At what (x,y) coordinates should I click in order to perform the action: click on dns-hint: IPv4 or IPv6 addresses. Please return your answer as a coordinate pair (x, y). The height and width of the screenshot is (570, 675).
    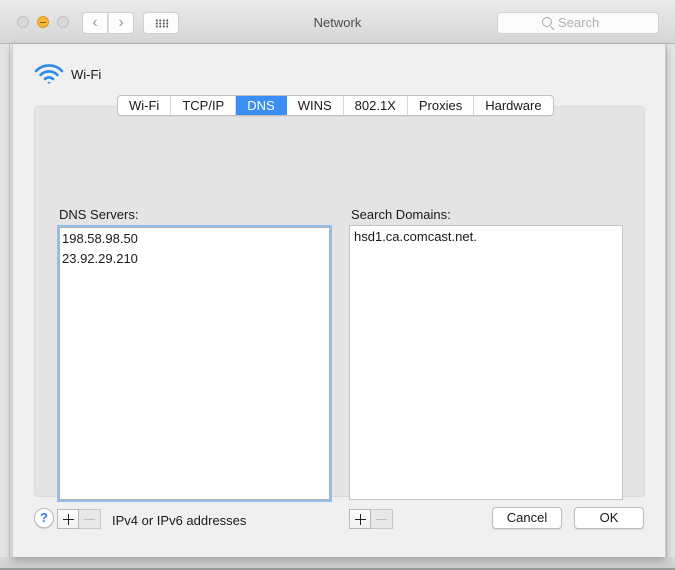
    Looking at the image, I should click on (179, 520).